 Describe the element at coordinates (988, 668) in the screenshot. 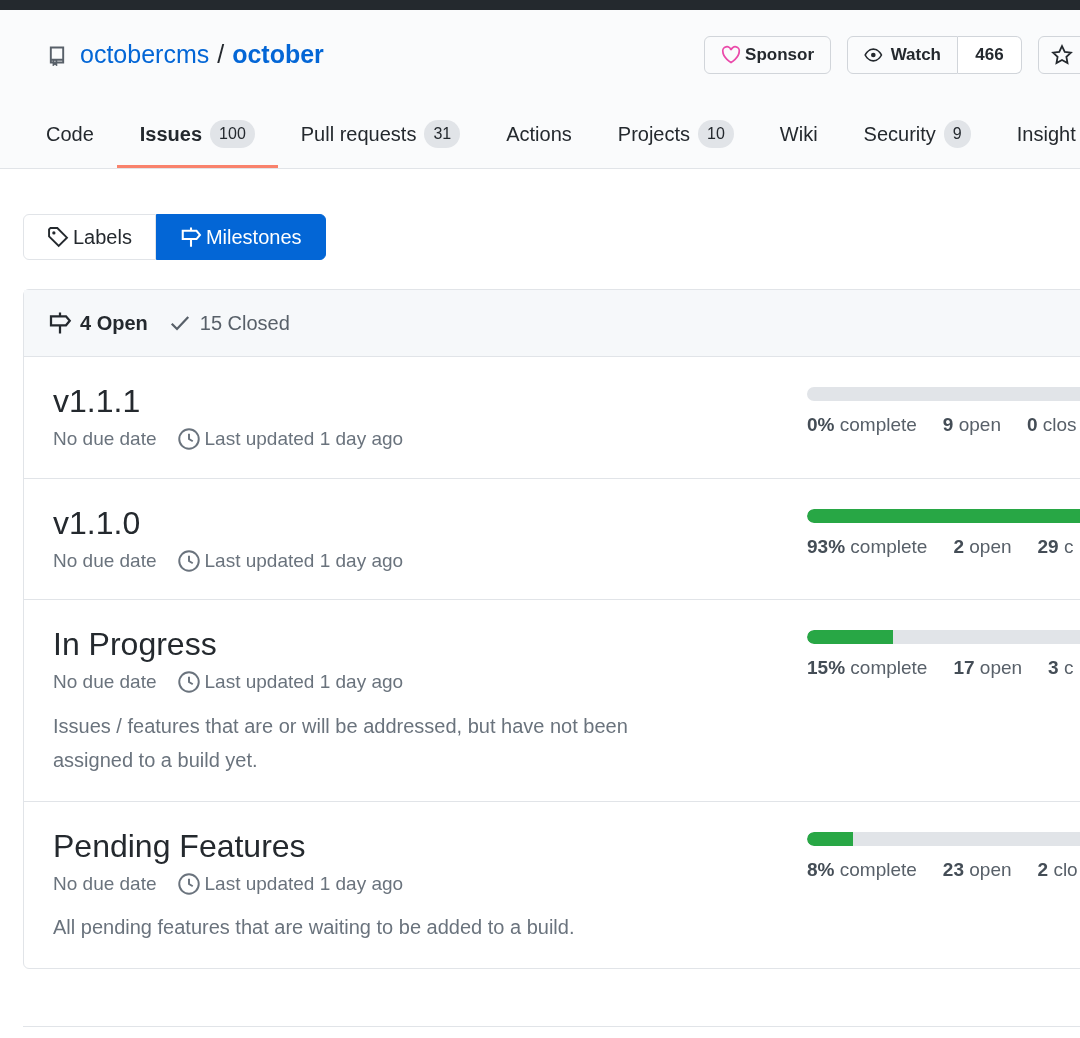

I see `open-issues-text: 17 open` at that location.